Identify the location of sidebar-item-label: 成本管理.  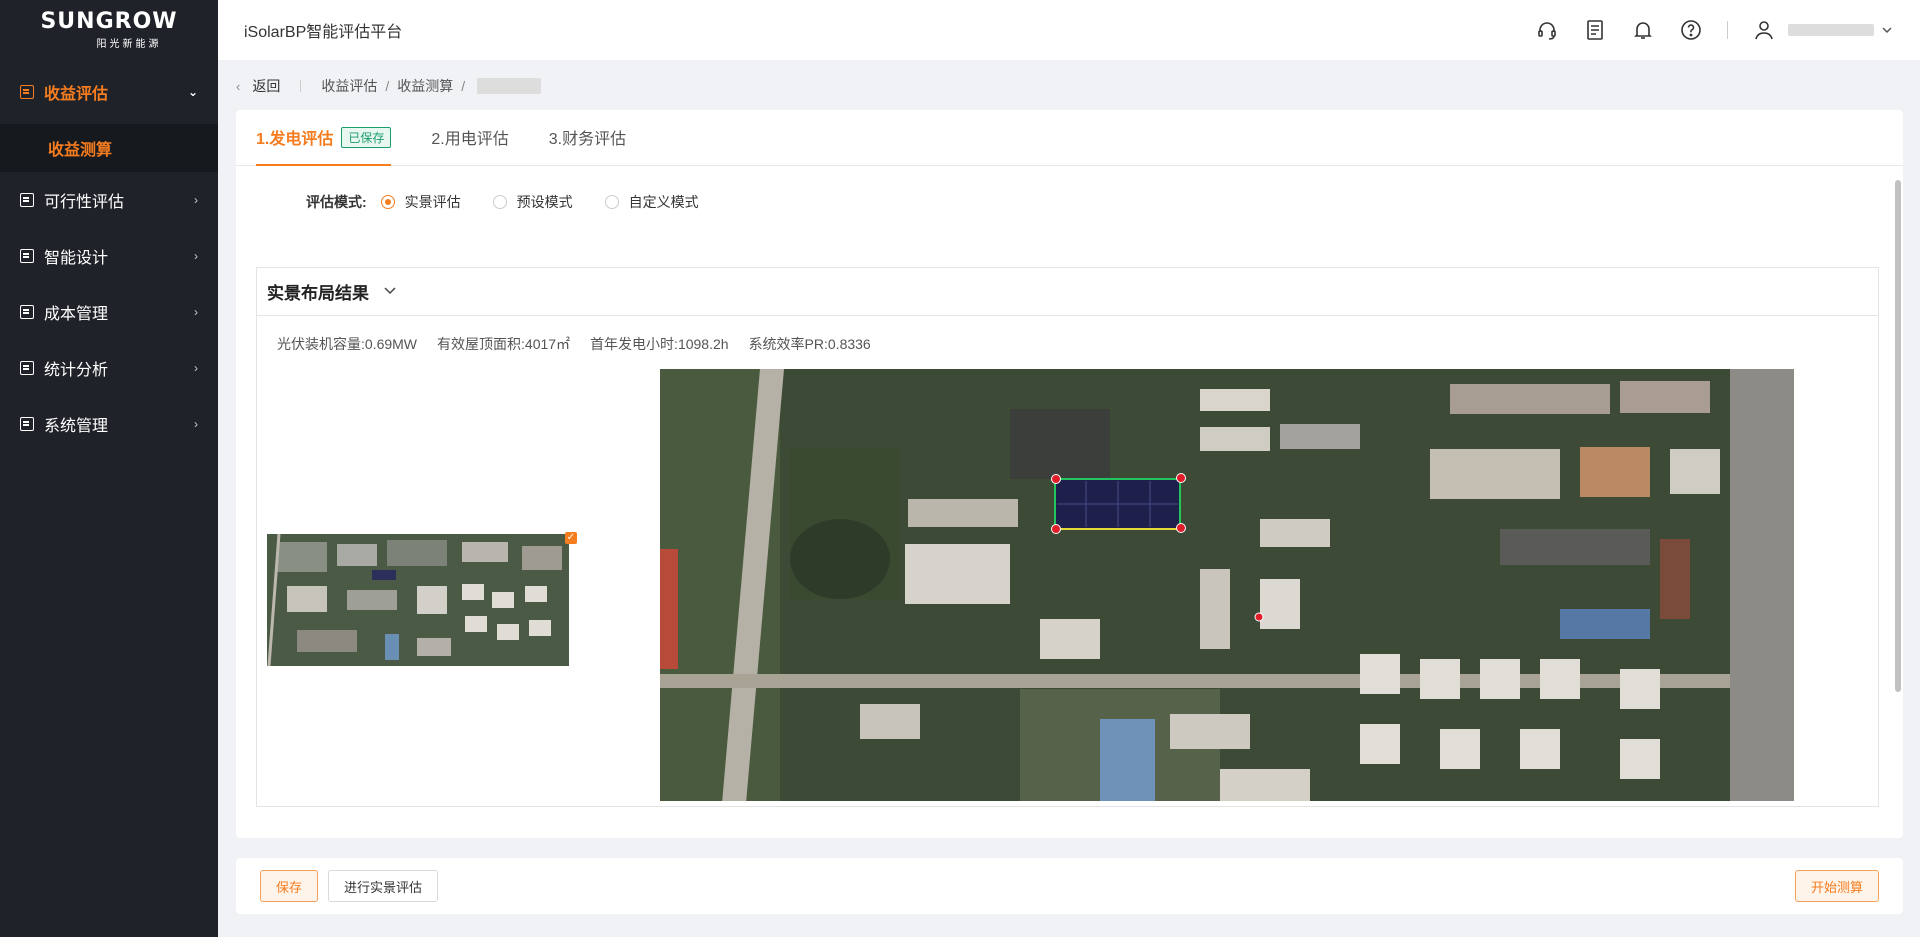
(76, 314).